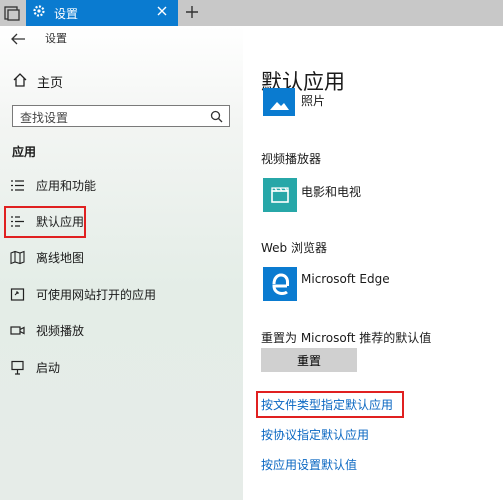  I want to click on website-apps-icon, so click(17, 294).